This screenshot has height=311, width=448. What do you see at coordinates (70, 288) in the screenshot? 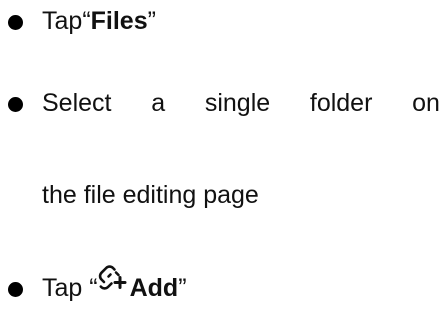
I see `step-3-prefix: Tap “` at bounding box center [70, 288].